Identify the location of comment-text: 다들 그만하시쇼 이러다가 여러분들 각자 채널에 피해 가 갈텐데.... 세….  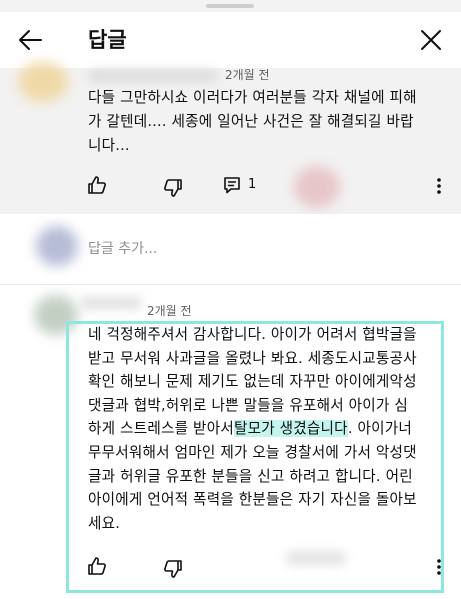
(274, 122).